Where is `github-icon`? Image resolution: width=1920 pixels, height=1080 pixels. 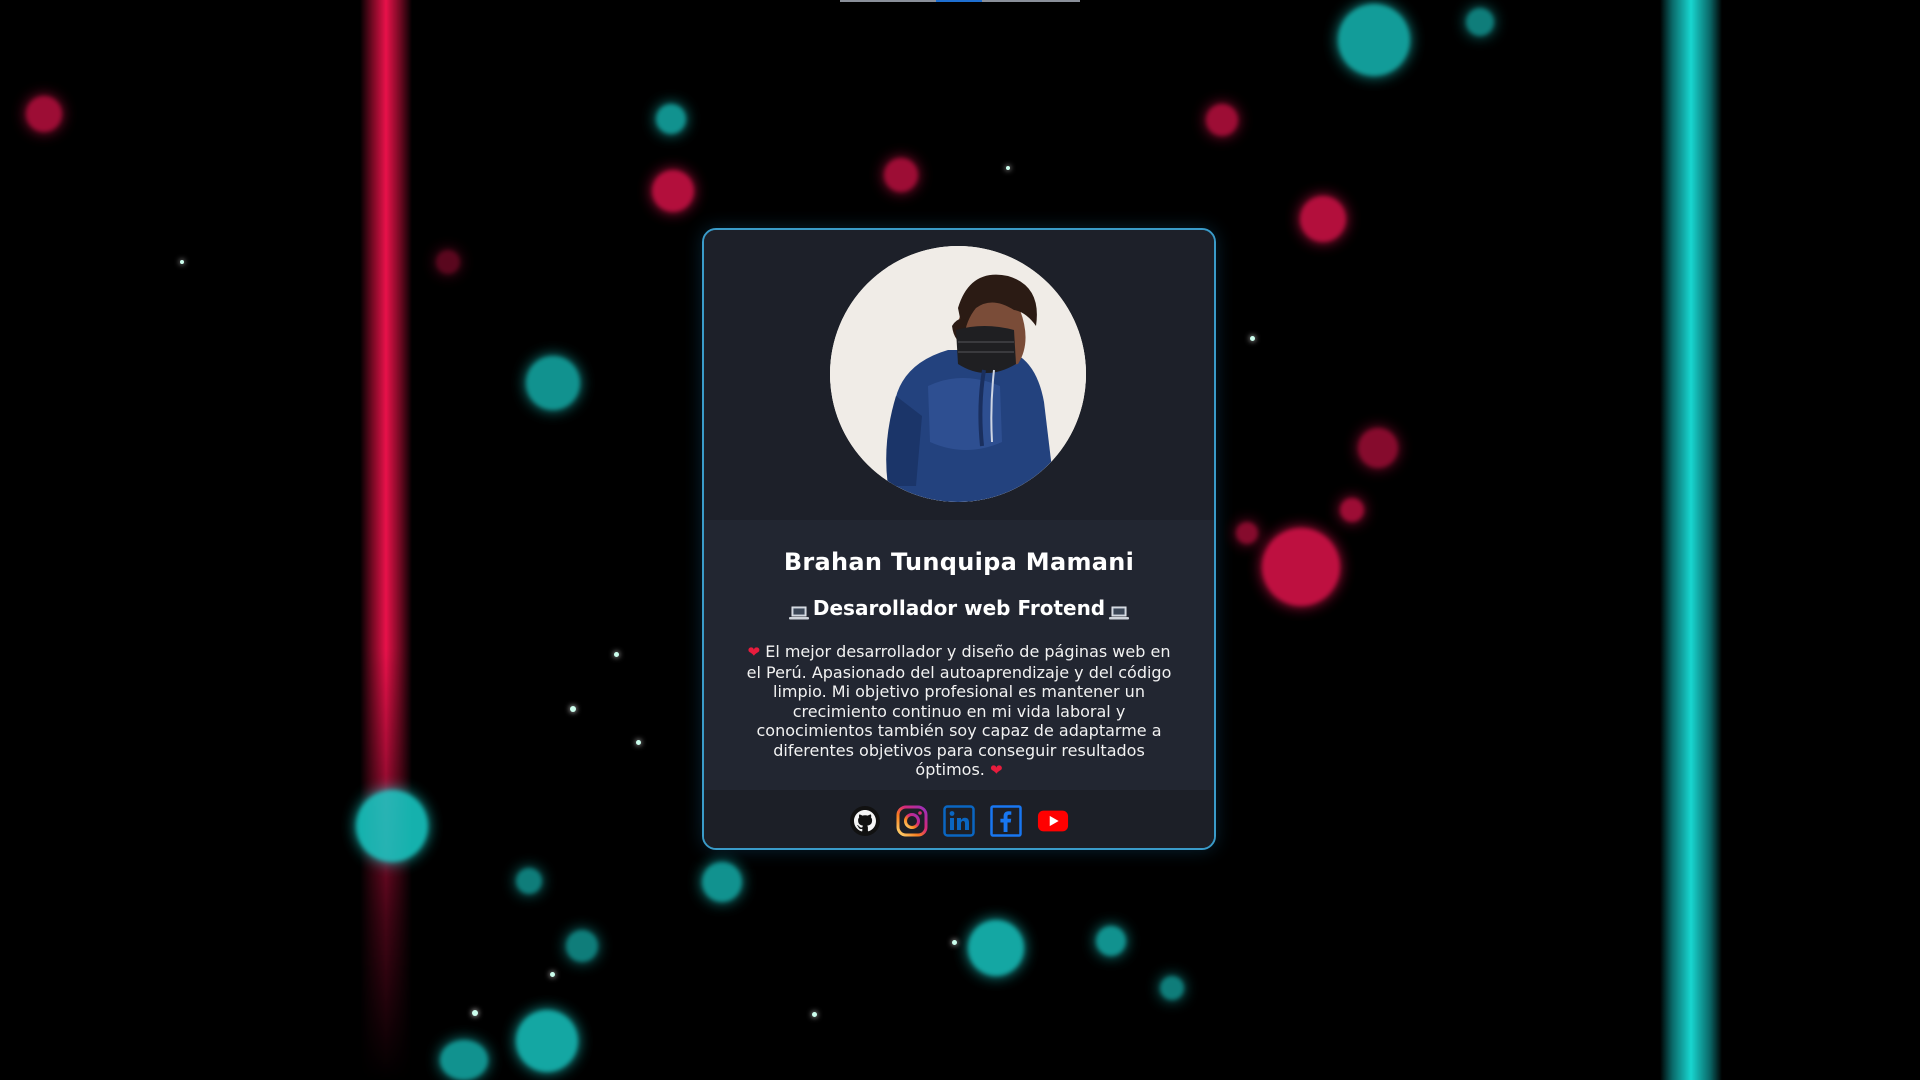
github-icon is located at coordinates (865, 821).